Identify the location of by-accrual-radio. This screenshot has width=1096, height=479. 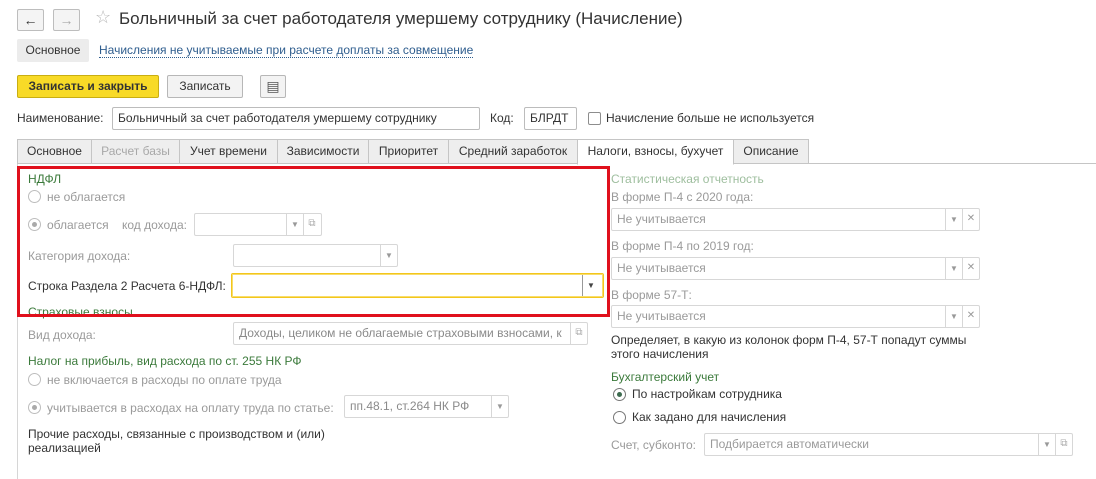
(619, 417).